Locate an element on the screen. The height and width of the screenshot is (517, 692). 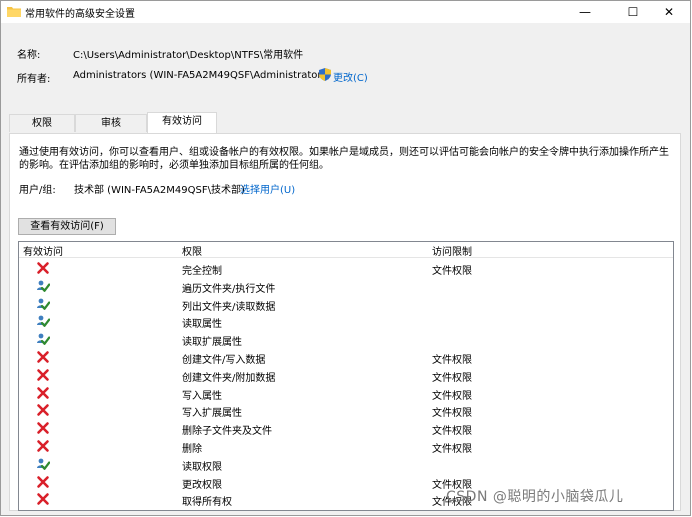
close-button: ✕ is located at coordinates (669, 12).